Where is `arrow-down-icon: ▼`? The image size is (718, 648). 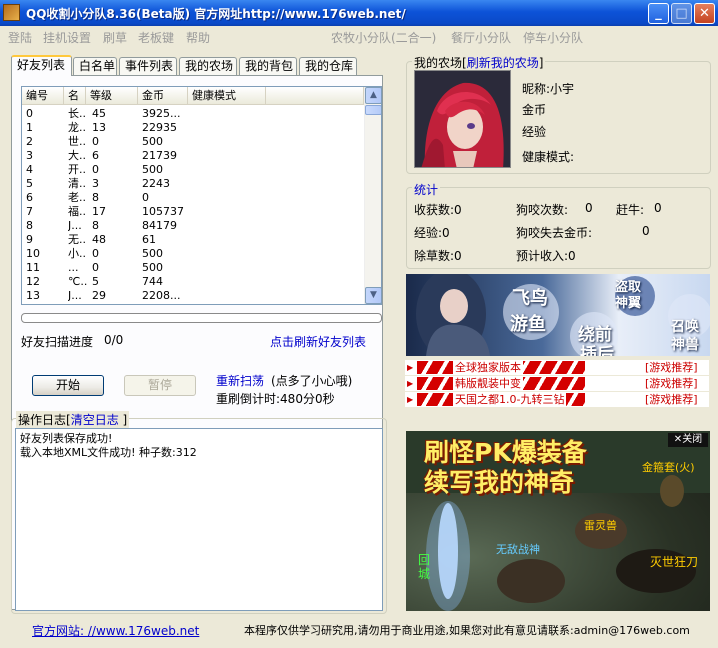
arrow-down-icon: ▼ is located at coordinates (373, 295).